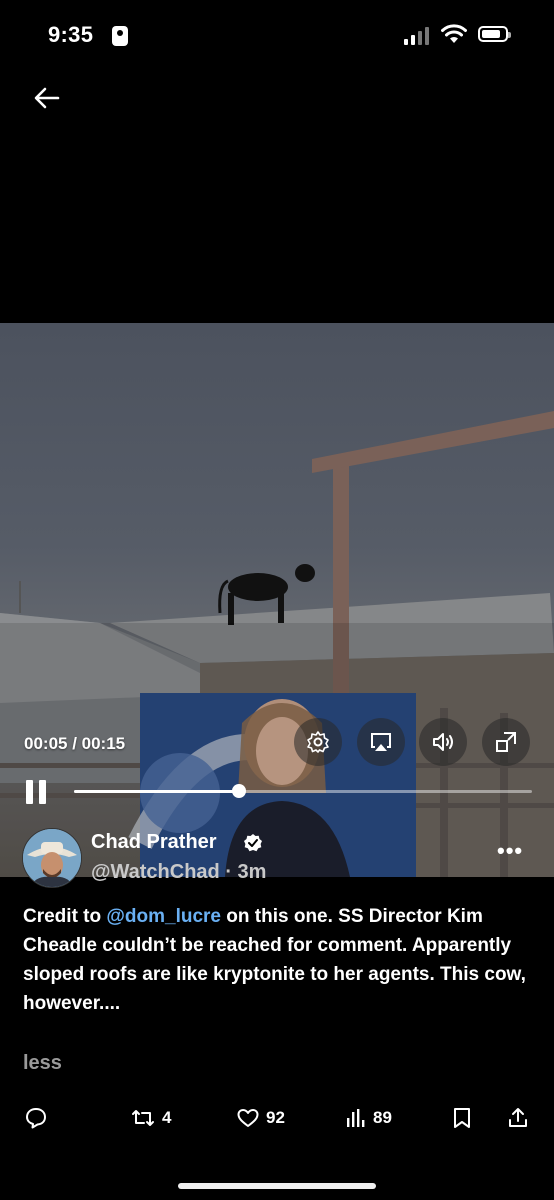  What do you see at coordinates (248, 1118) in the screenshot?
I see `heart-icon` at bounding box center [248, 1118].